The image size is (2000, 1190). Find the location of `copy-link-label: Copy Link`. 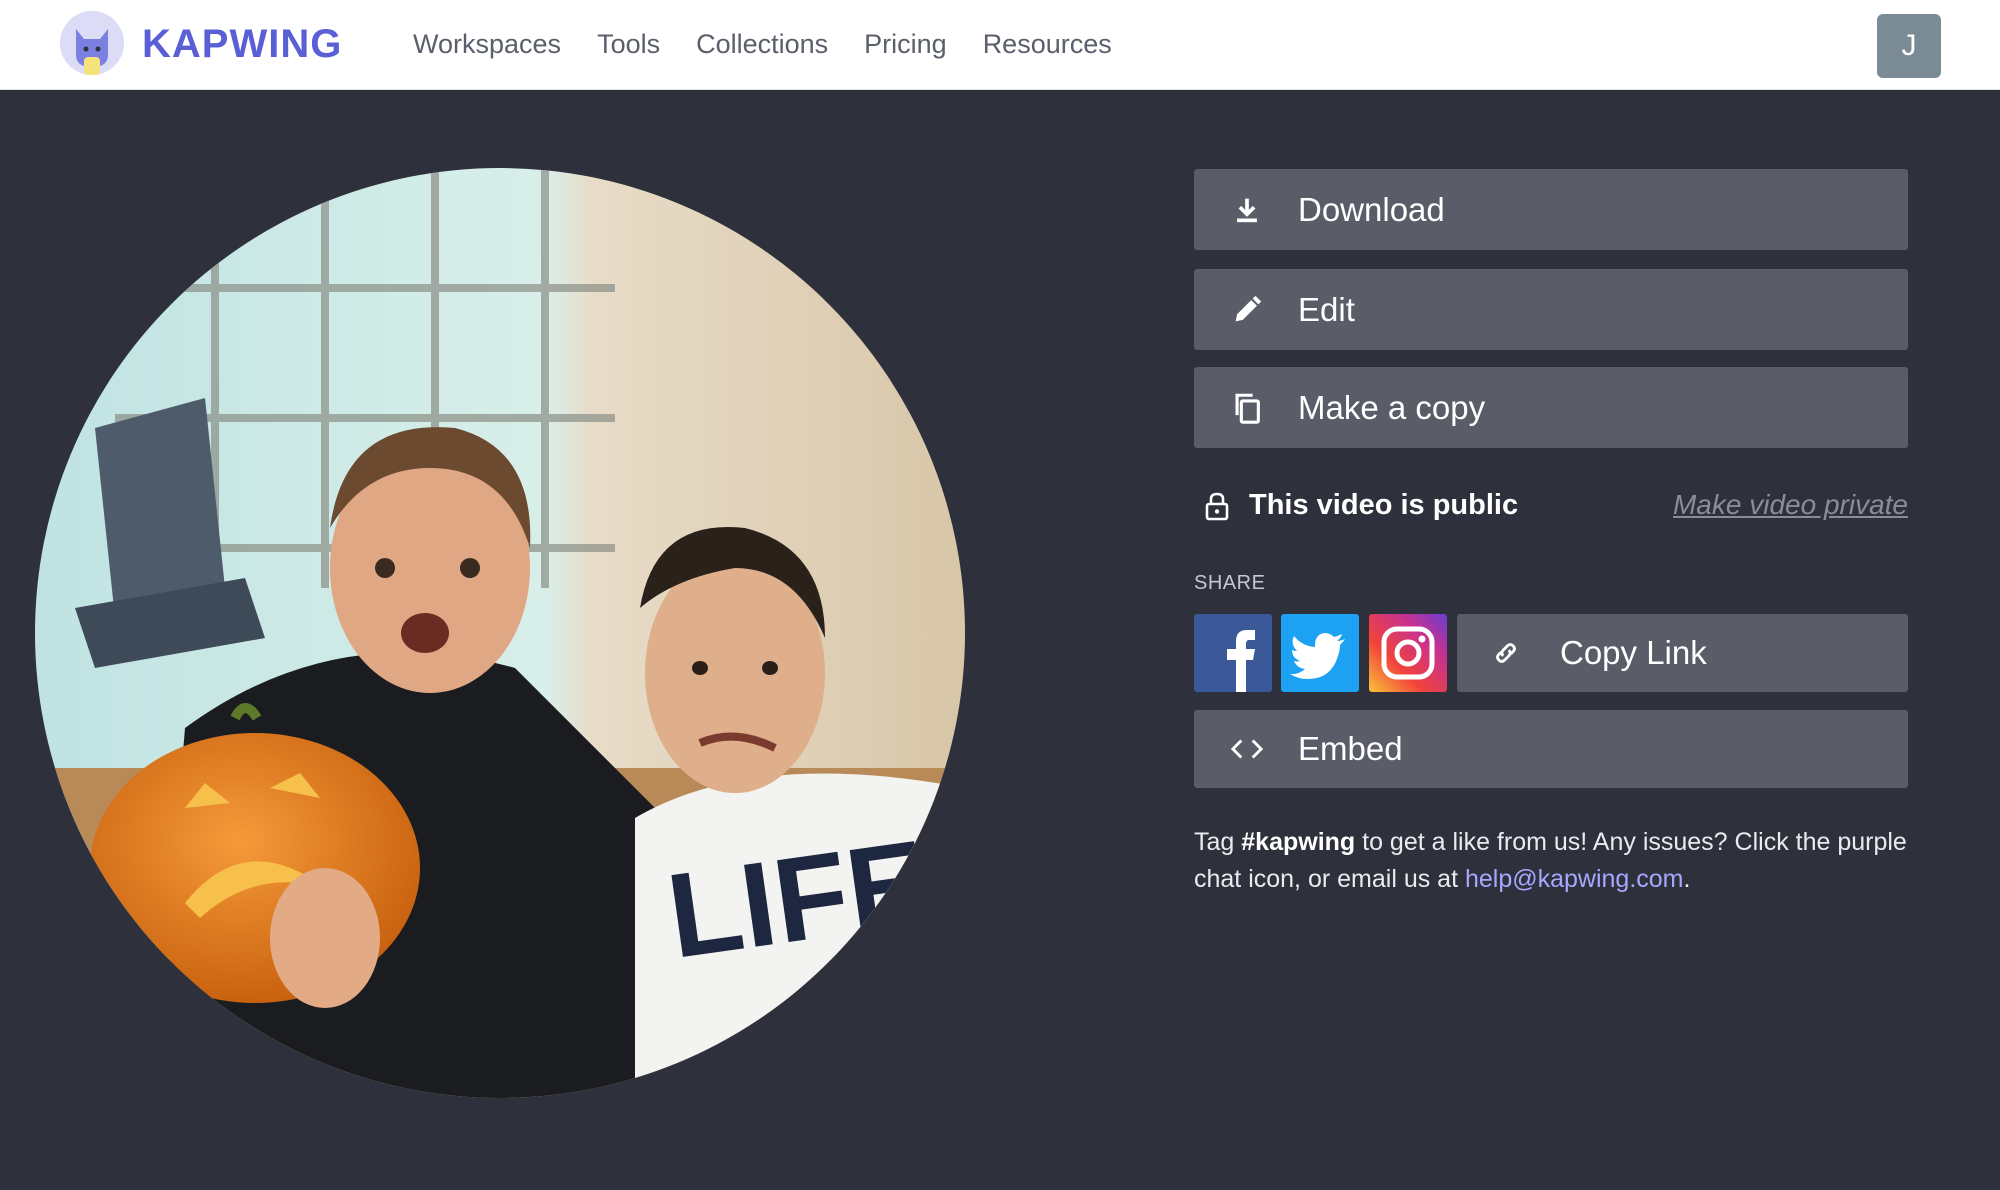

copy-link-label: Copy Link is located at coordinates (1633, 652).